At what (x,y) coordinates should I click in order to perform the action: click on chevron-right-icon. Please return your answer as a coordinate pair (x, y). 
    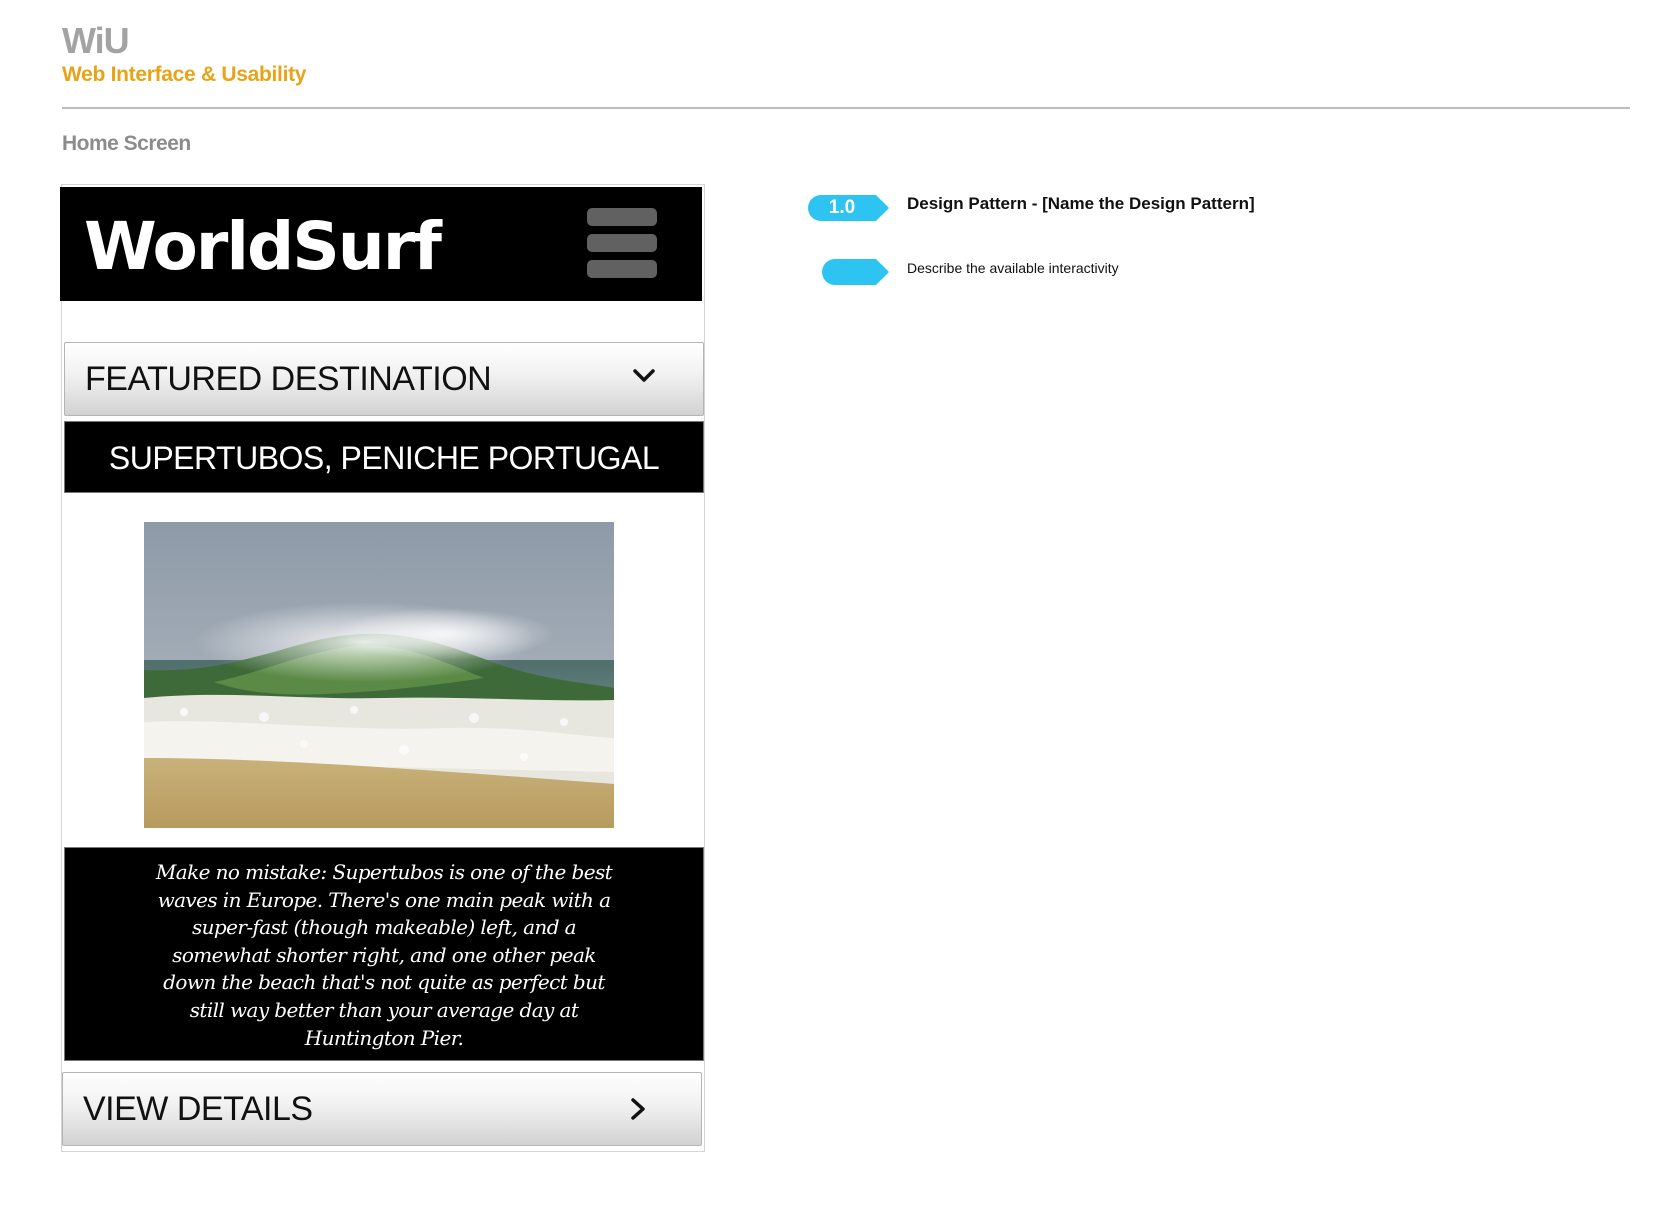
    Looking at the image, I should click on (638, 1109).